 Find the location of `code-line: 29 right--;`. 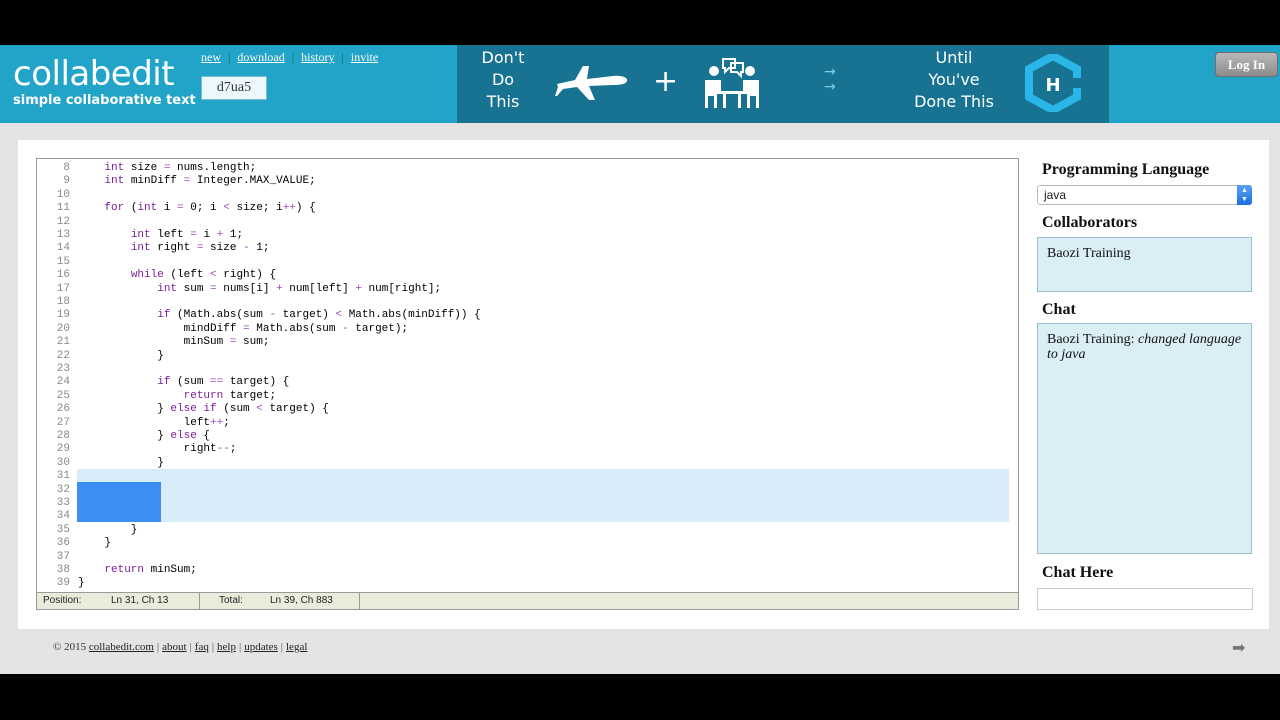

code-line: 29 right--; is located at coordinates (523, 449).